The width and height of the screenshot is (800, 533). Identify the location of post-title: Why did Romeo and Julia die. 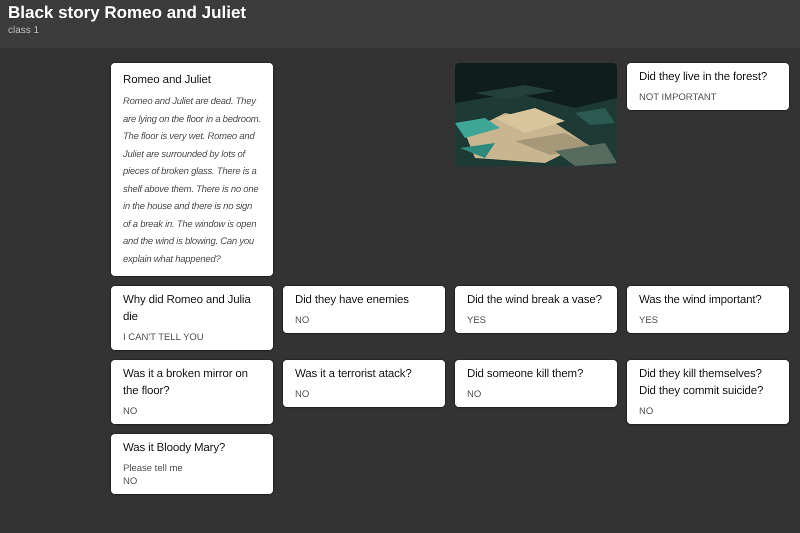
(187, 309).